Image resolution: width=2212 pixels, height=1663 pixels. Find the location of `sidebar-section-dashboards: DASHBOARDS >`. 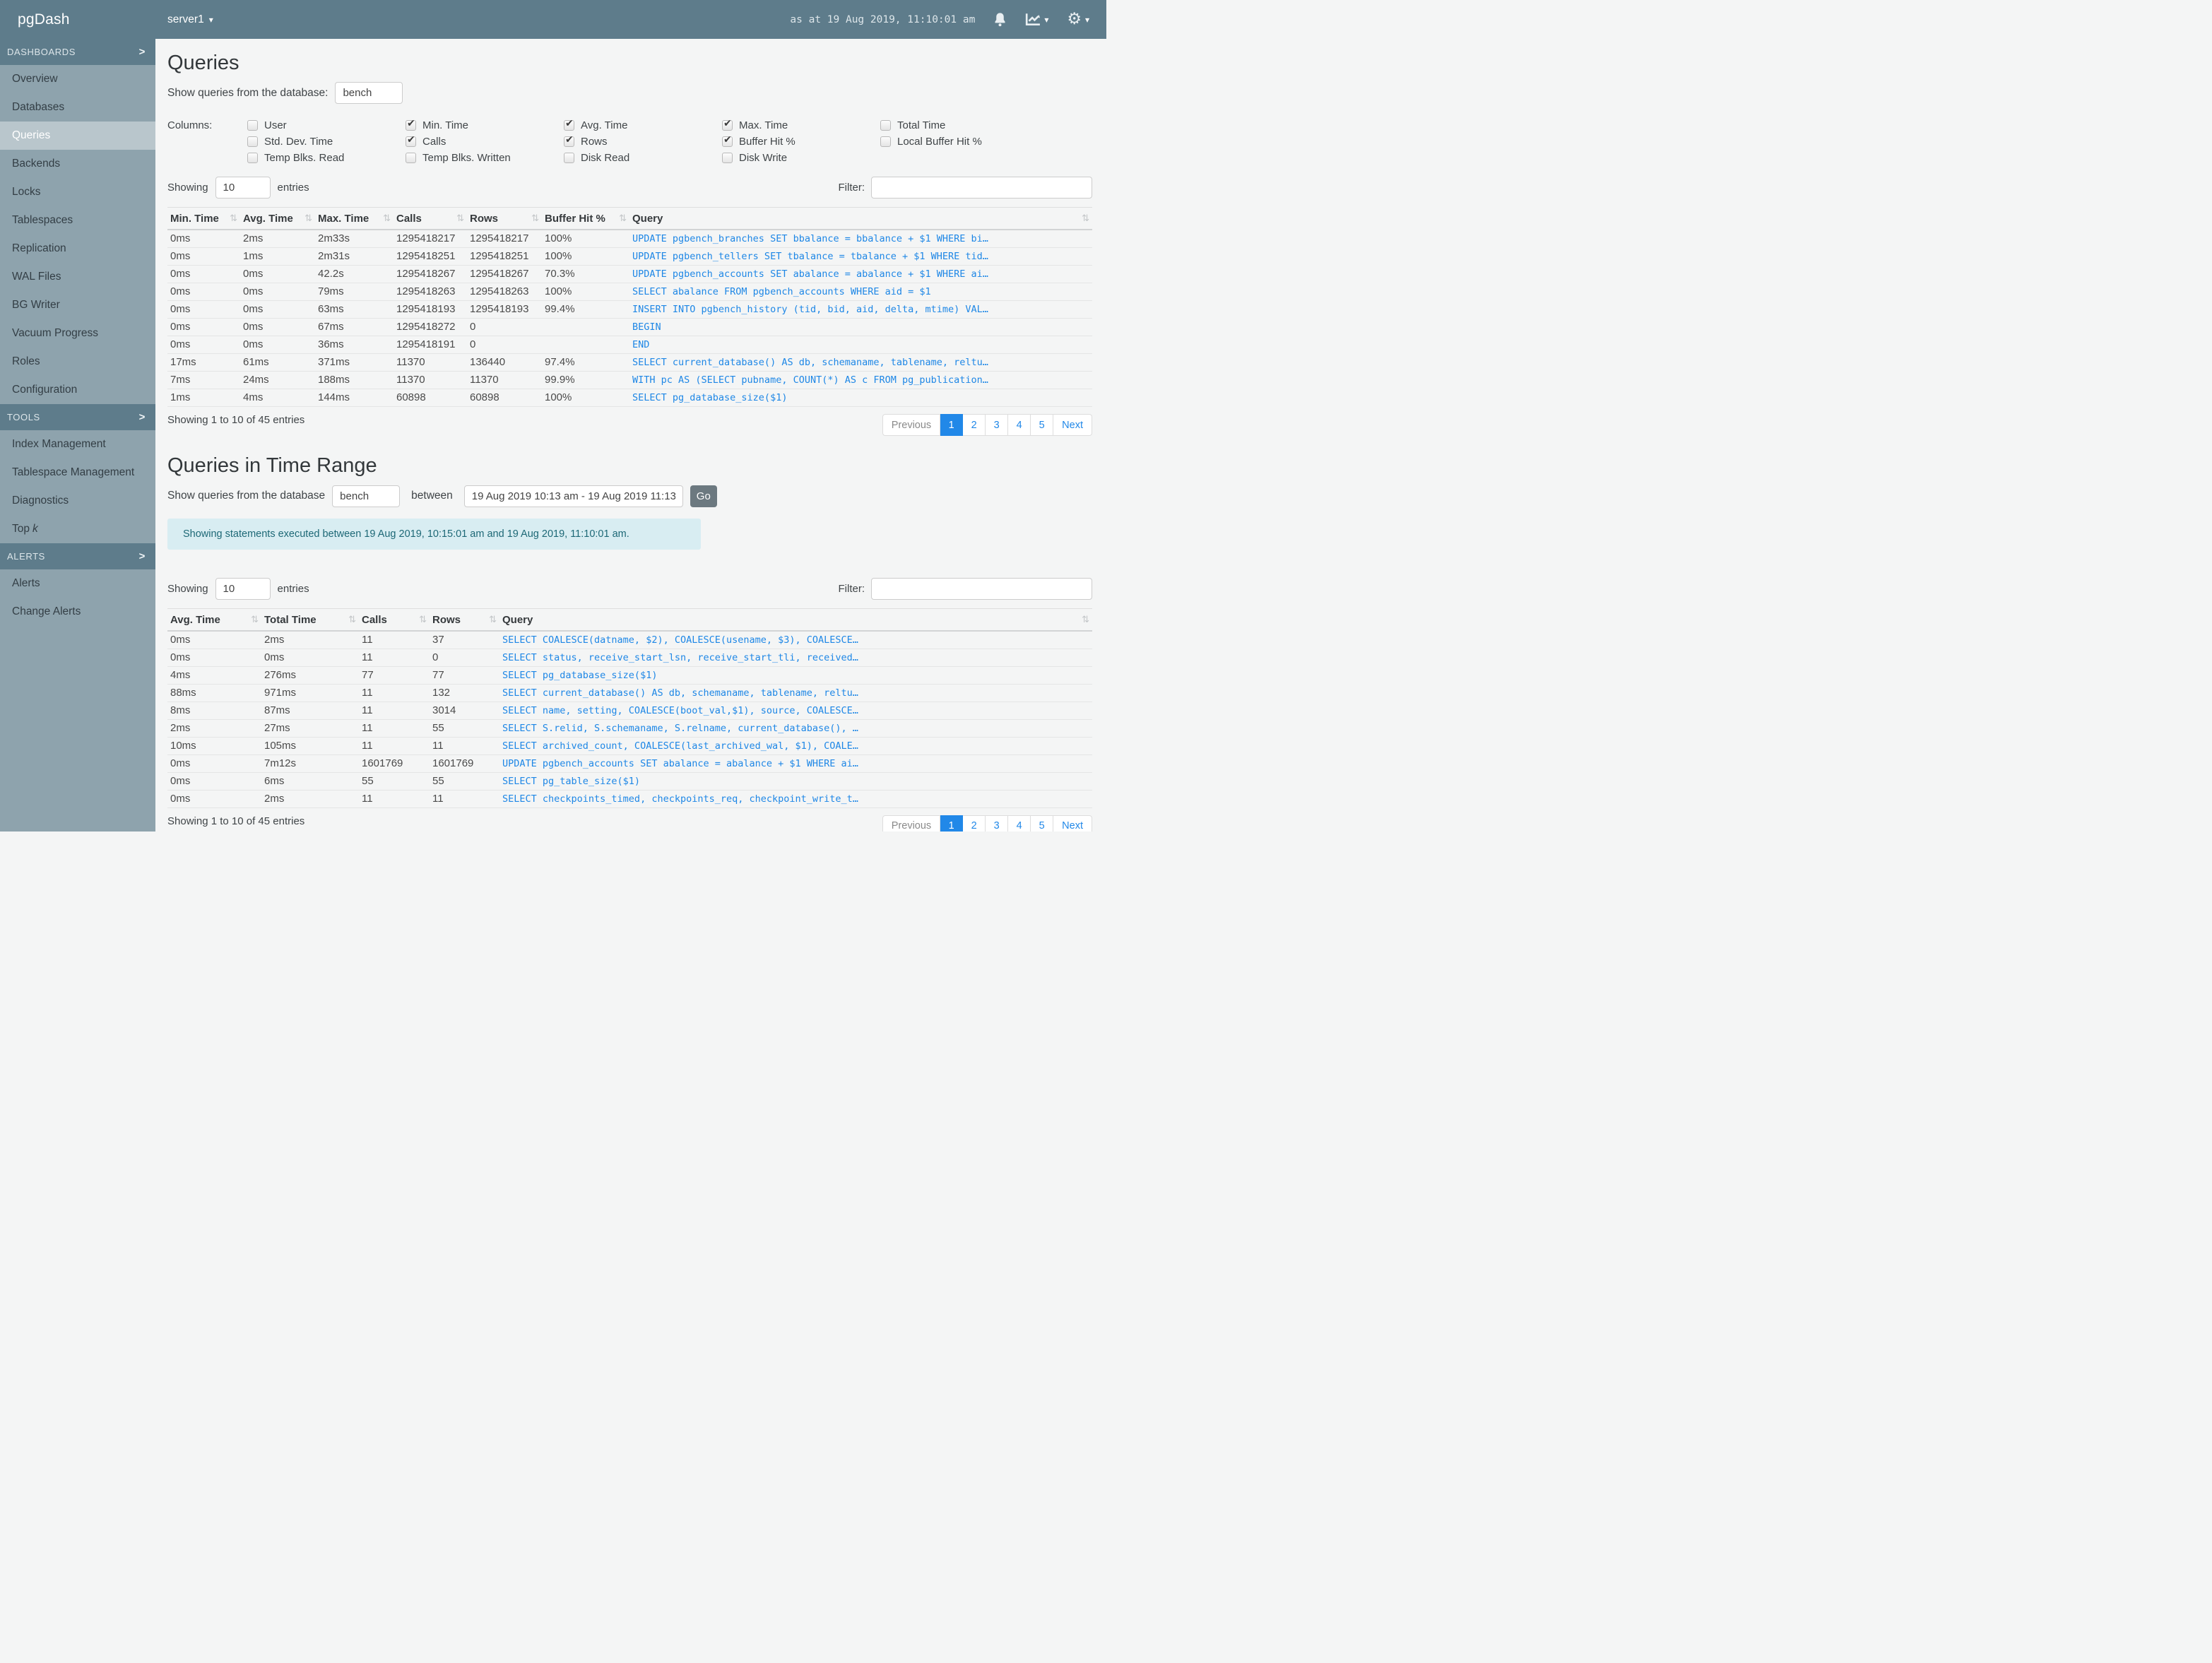

sidebar-section-dashboards: DASHBOARDS > is located at coordinates (77, 52).